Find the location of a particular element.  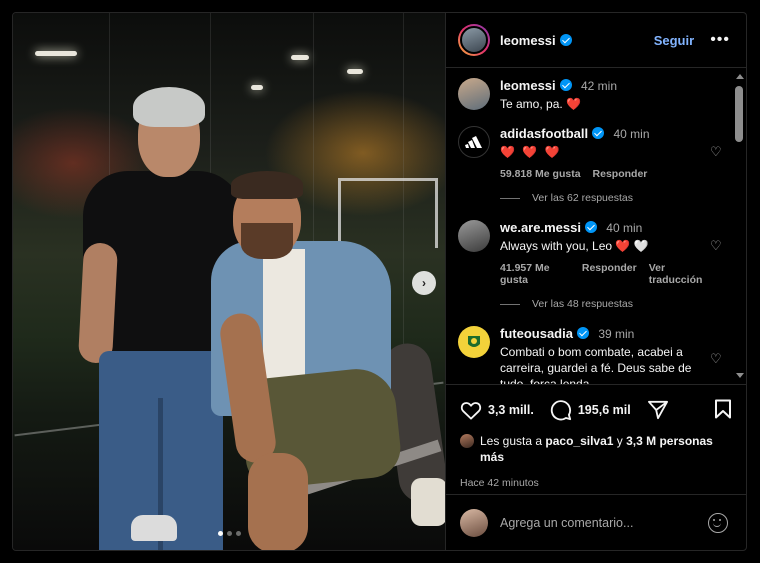

caption-time: 42 min is located at coordinates (599, 86).